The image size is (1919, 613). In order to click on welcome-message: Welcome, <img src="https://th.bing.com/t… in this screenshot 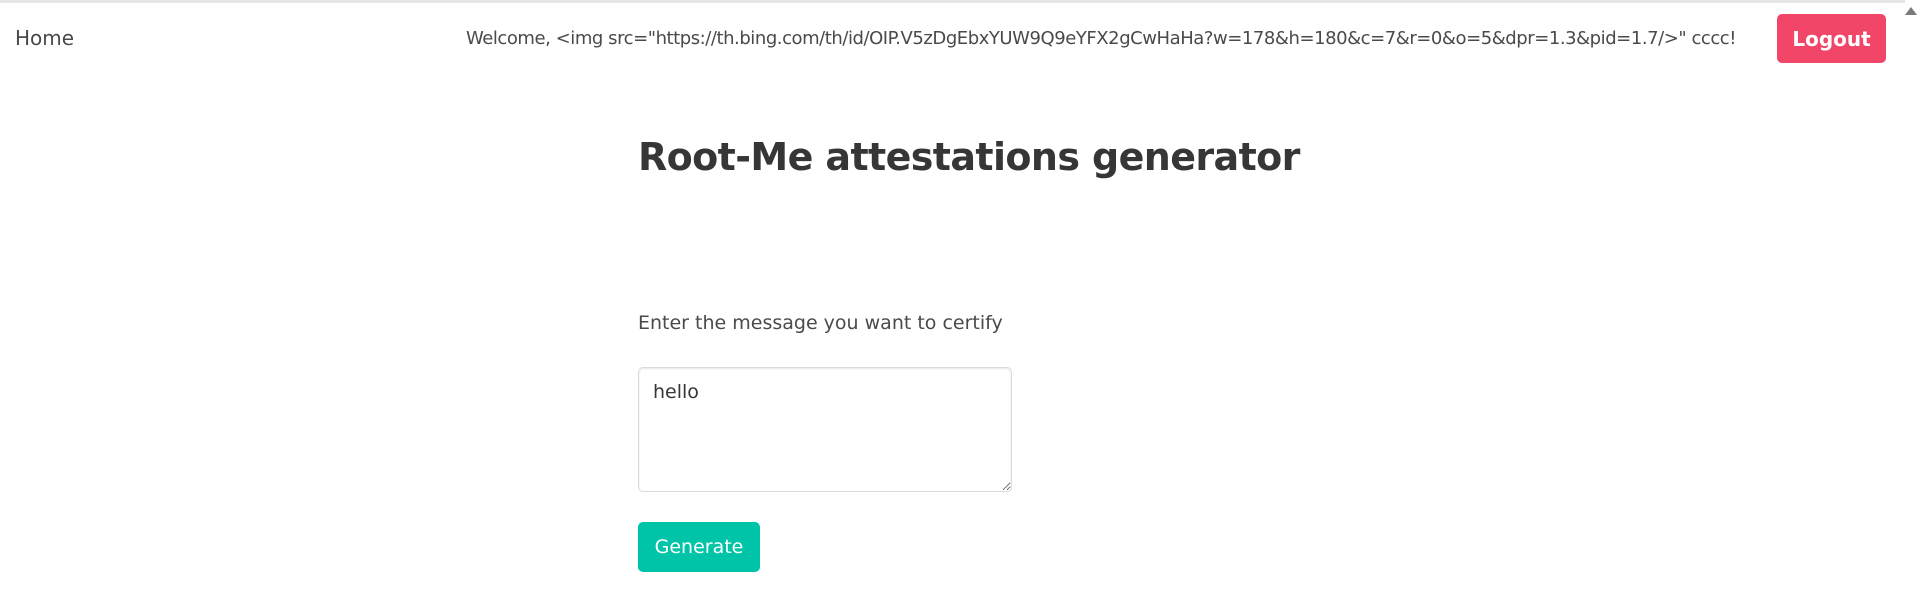, I will do `click(1101, 38)`.